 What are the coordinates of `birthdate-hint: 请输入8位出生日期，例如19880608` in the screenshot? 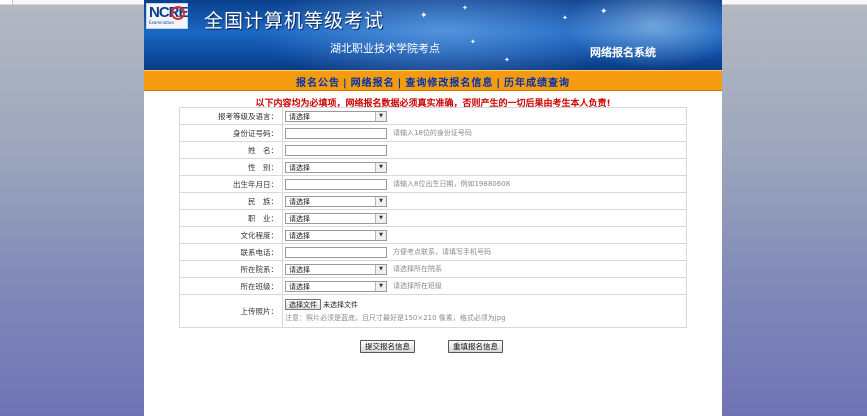 It's located at (452, 184).